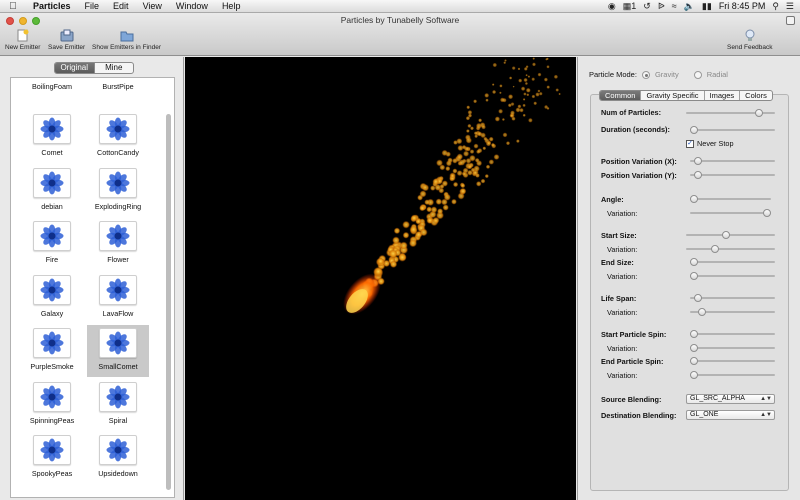  I want to click on menu-file: File, so click(92, 6).